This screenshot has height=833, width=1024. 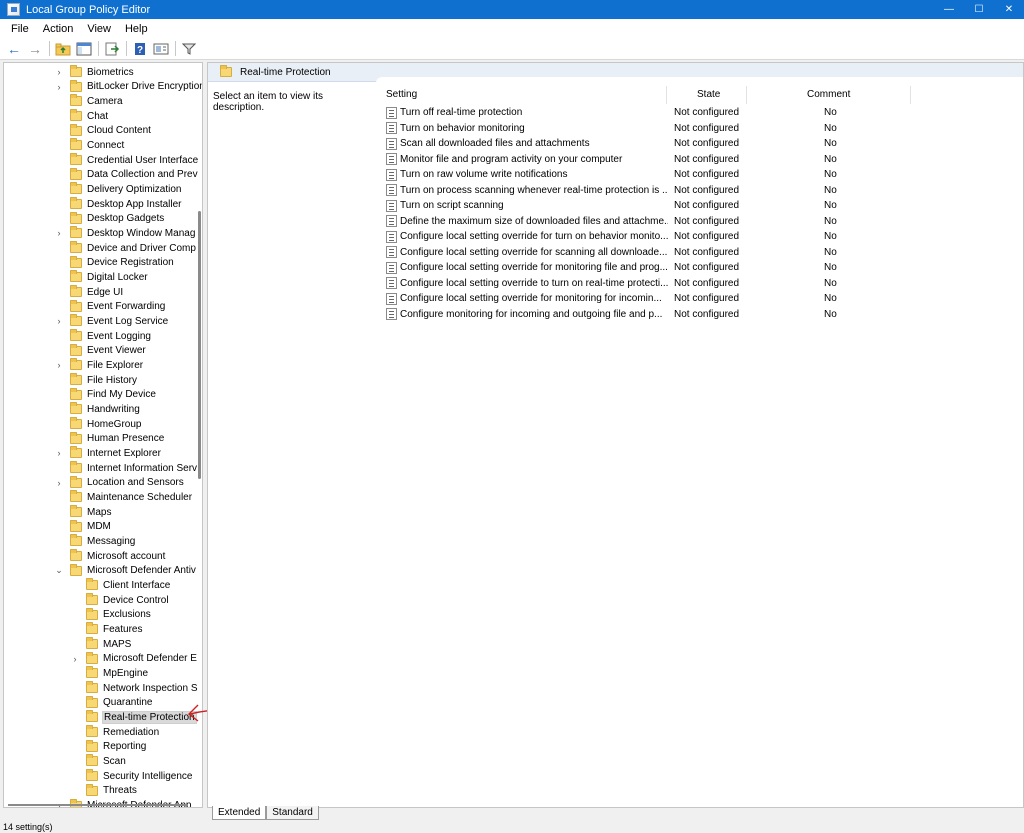 What do you see at coordinates (63, 49) in the screenshot?
I see `up-one-level-button` at bounding box center [63, 49].